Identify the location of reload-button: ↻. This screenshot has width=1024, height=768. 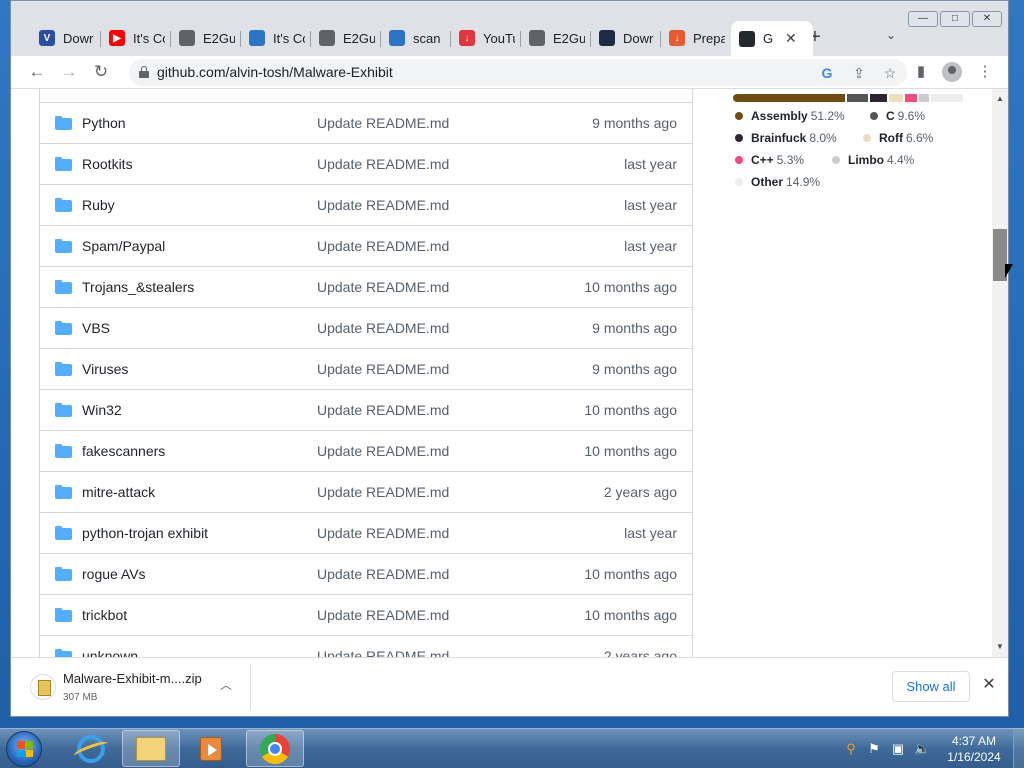
(101, 72).